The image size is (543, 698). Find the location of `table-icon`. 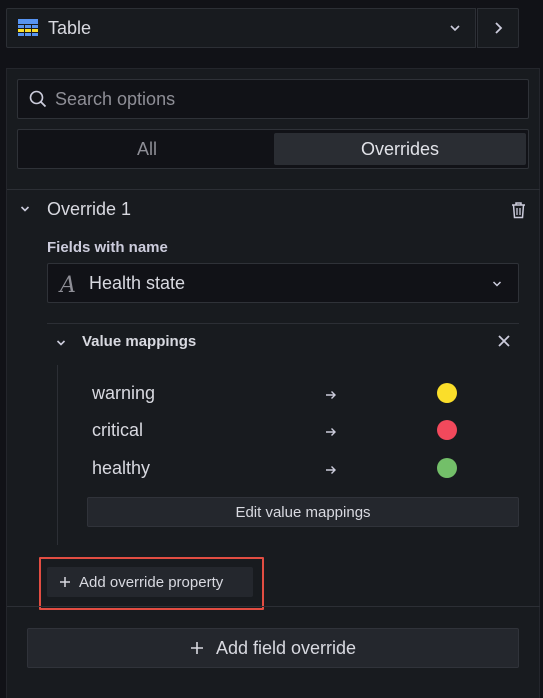

table-icon is located at coordinates (28, 27).